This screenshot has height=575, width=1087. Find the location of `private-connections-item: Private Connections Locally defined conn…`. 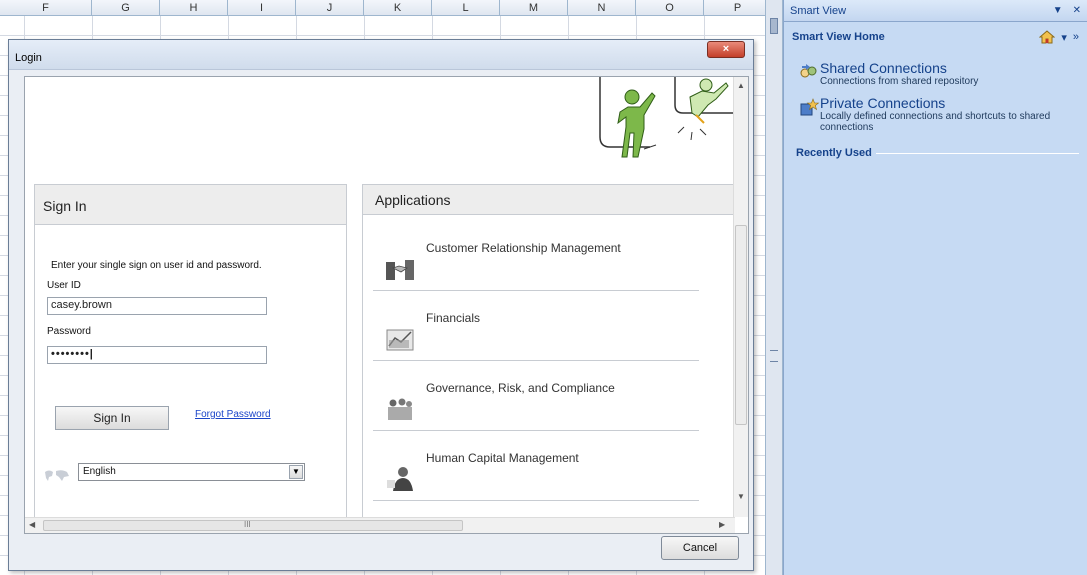

private-connections-item: Private Connections Locally defined conn… is located at coordinates (935, 114).